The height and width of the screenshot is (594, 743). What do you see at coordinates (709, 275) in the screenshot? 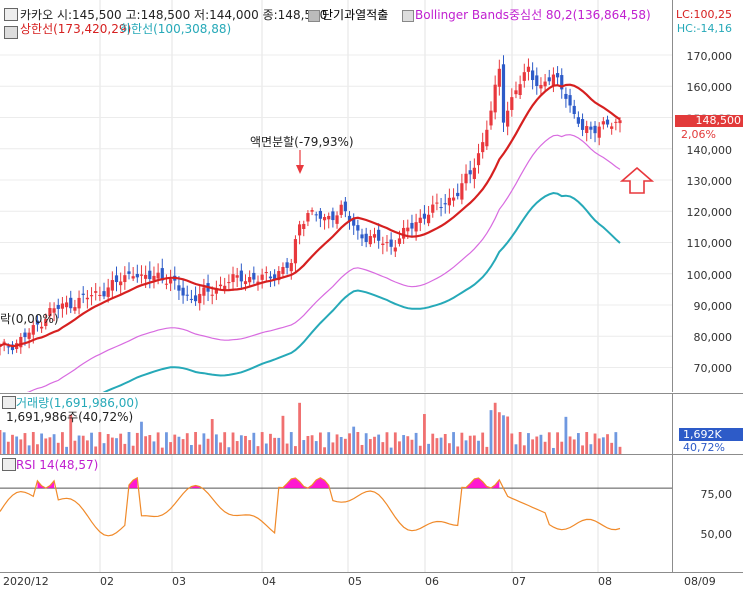
I see `price-tick: 100,000` at bounding box center [709, 275].